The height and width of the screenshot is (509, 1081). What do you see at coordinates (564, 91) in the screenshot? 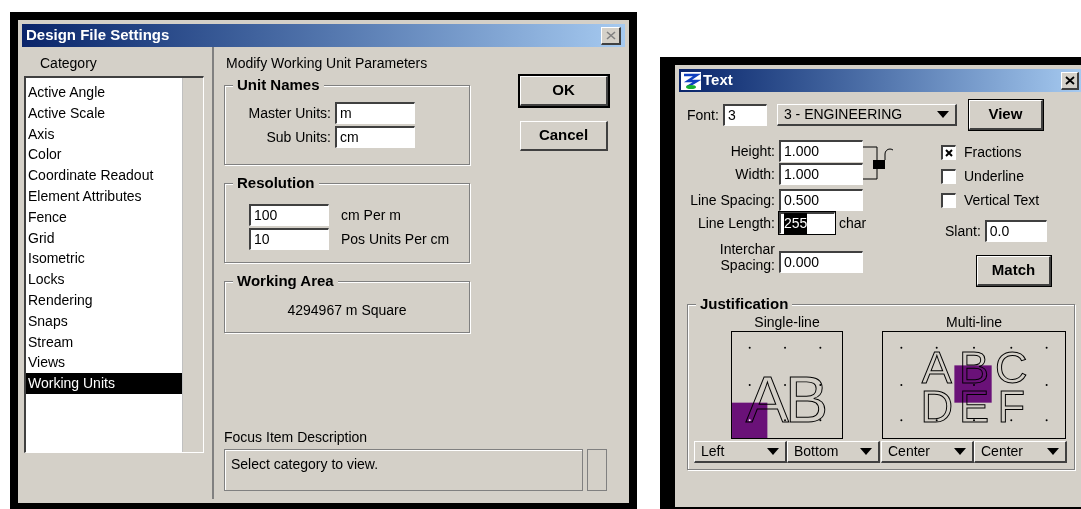
I see `dialog-button: OK` at bounding box center [564, 91].